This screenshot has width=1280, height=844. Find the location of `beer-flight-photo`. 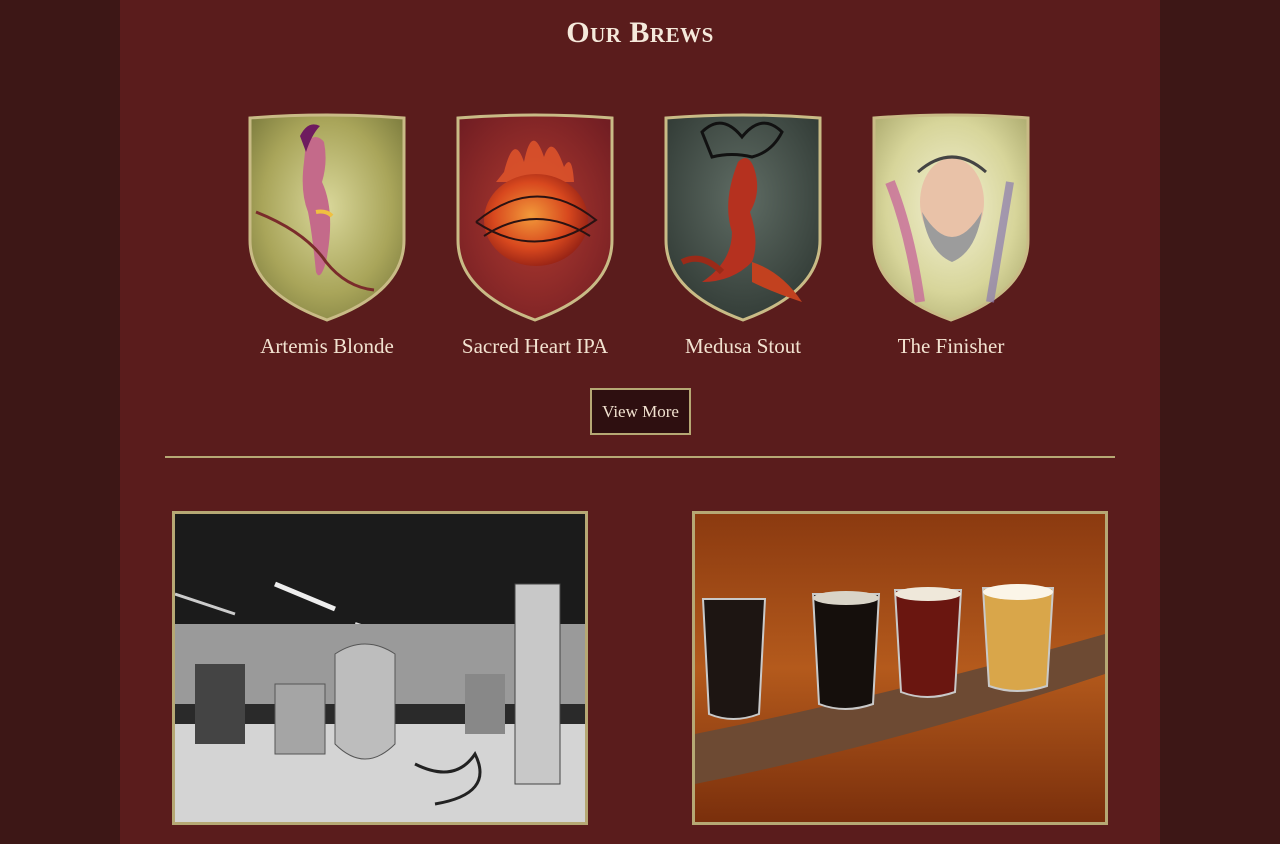

beer-flight-photo is located at coordinates (900, 668).